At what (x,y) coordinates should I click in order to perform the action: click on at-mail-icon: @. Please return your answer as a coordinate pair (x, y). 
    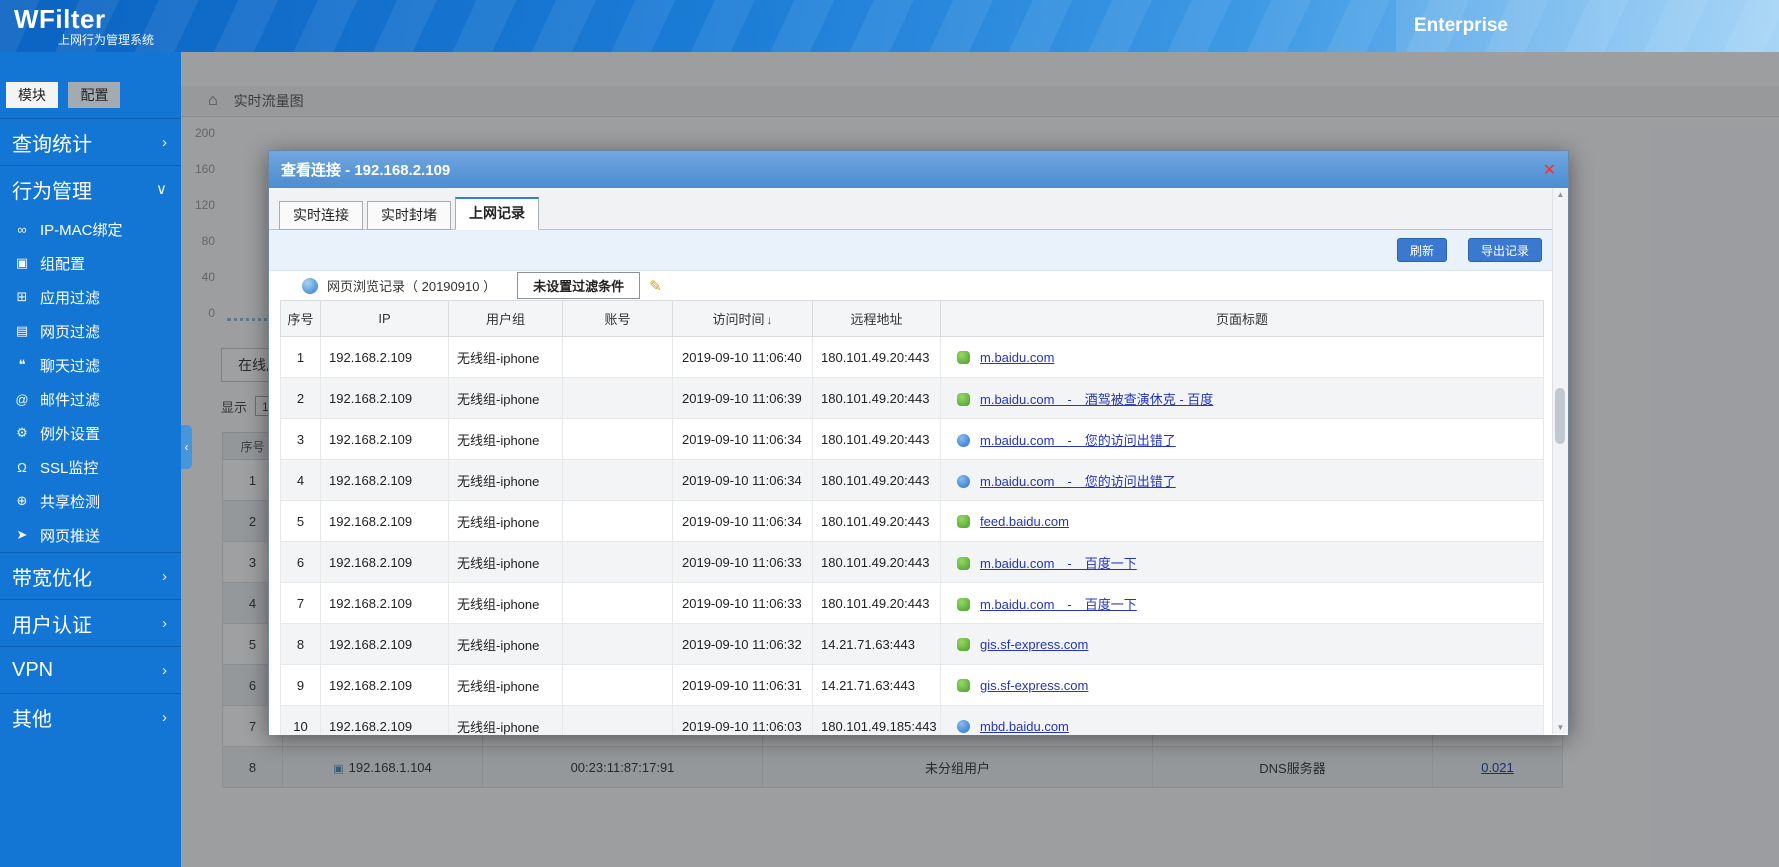
    Looking at the image, I should click on (22, 399).